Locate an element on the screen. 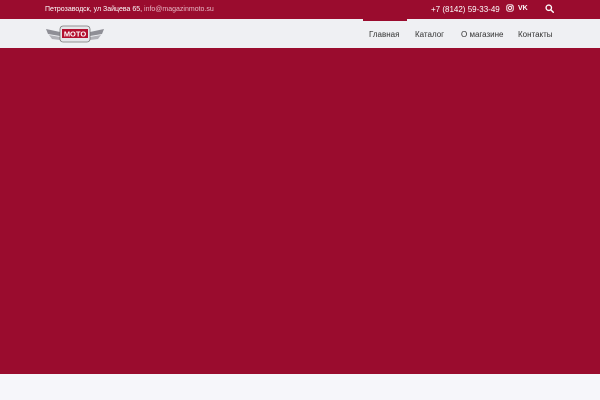  email-link: info@magazinmoto.su is located at coordinates (179, 9).